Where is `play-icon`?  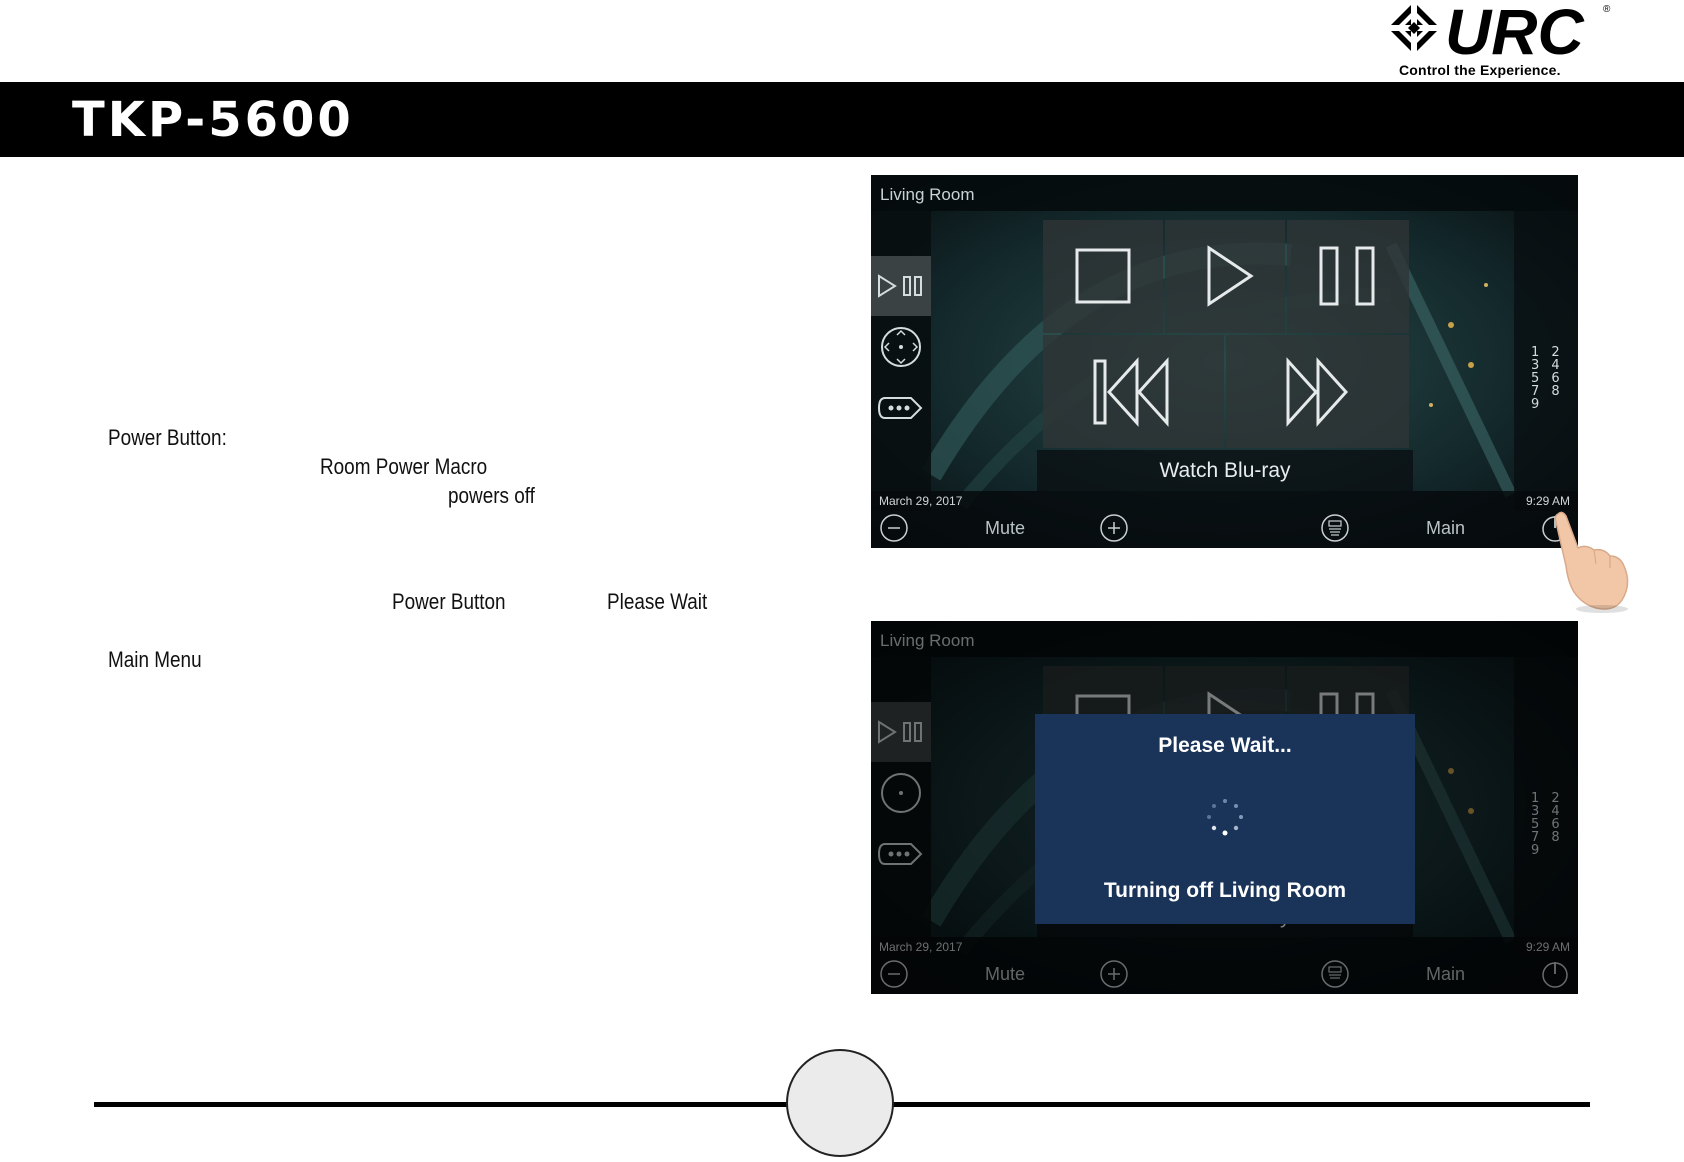
play-icon is located at coordinates (1230, 276).